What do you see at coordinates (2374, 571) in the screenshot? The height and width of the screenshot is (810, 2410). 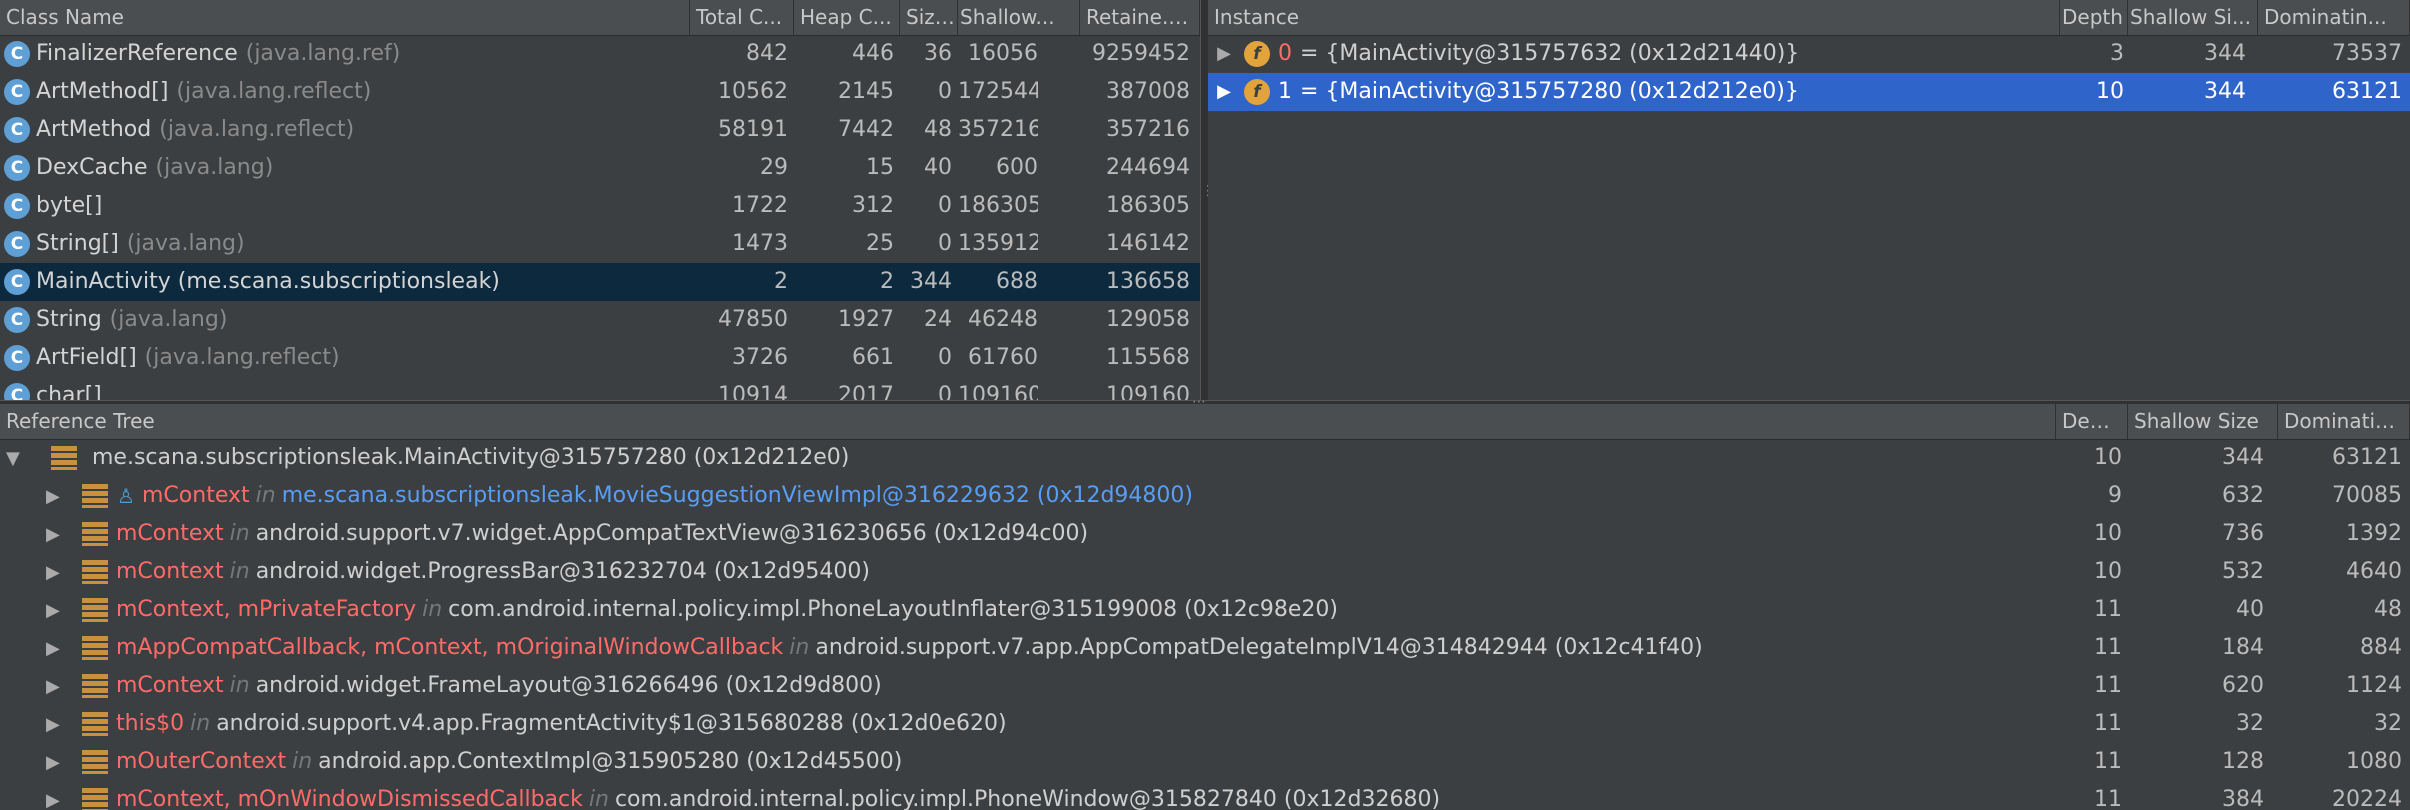 I see `tree-dominating-cell: 4640` at bounding box center [2374, 571].